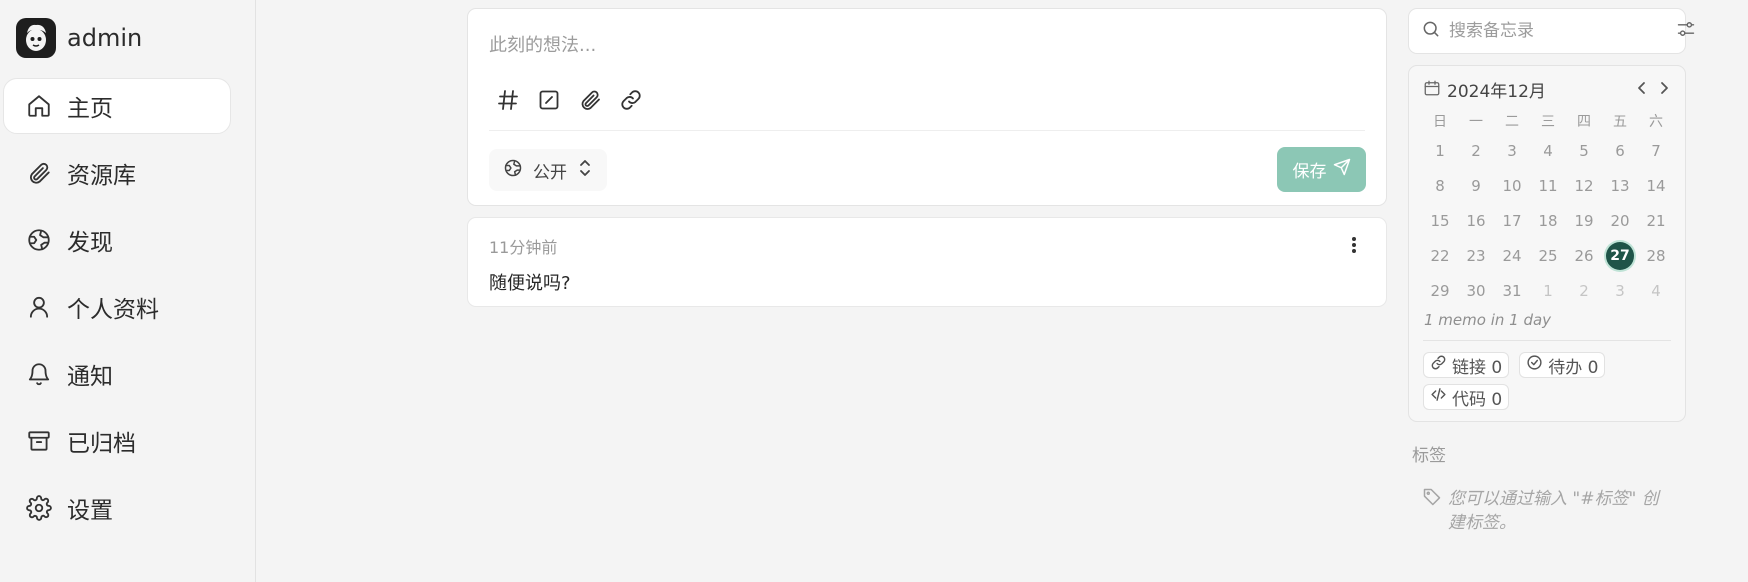  I want to click on weekday-label: 三, so click(1548, 122).